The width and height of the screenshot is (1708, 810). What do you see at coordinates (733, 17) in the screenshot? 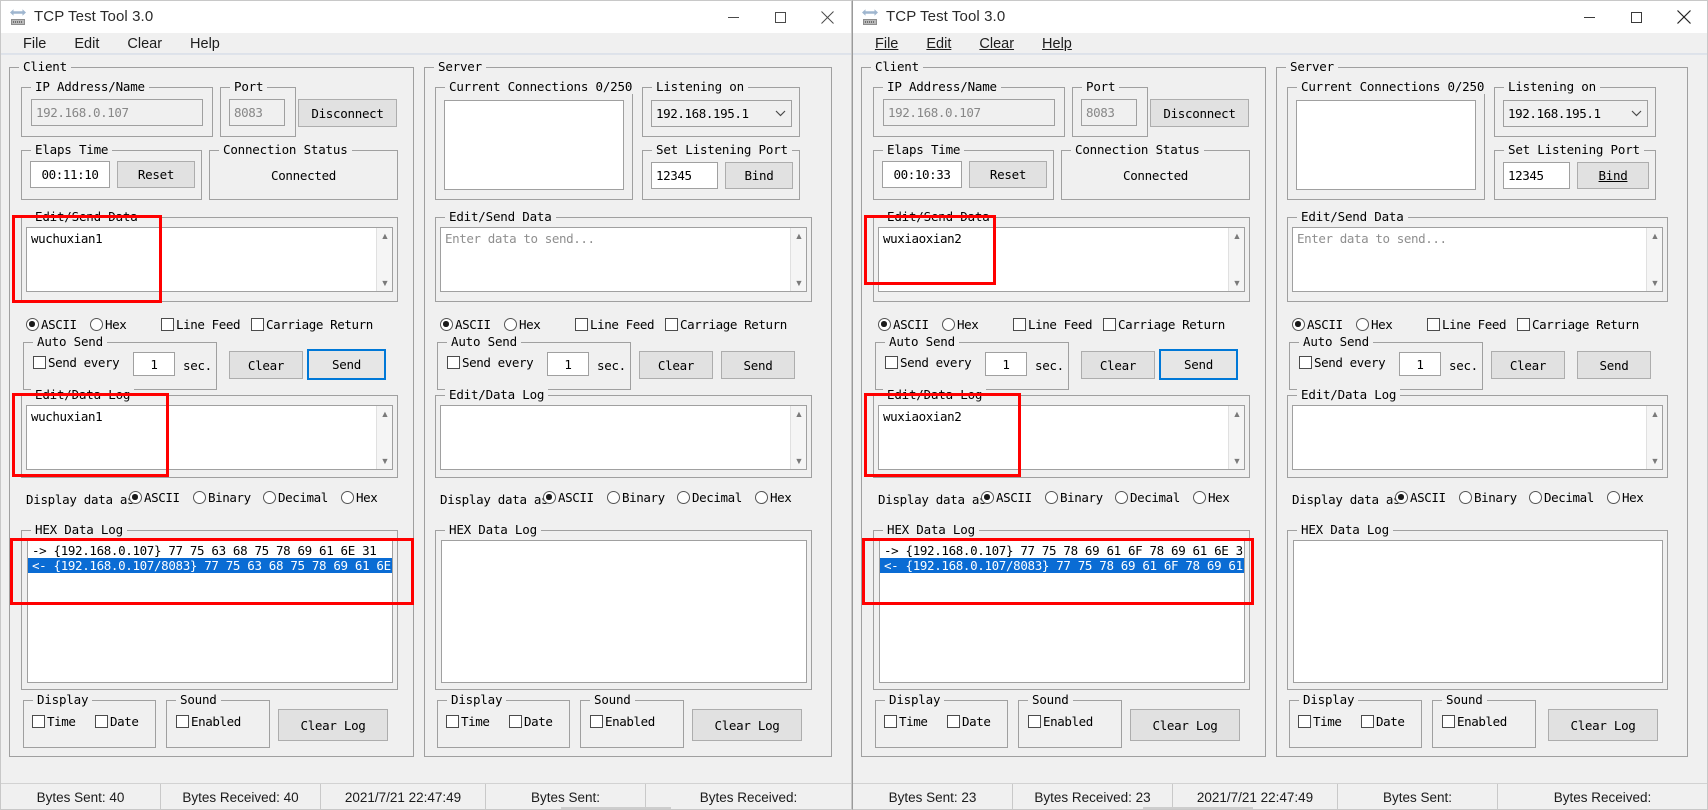
I see `minimize-icon` at bounding box center [733, 17].